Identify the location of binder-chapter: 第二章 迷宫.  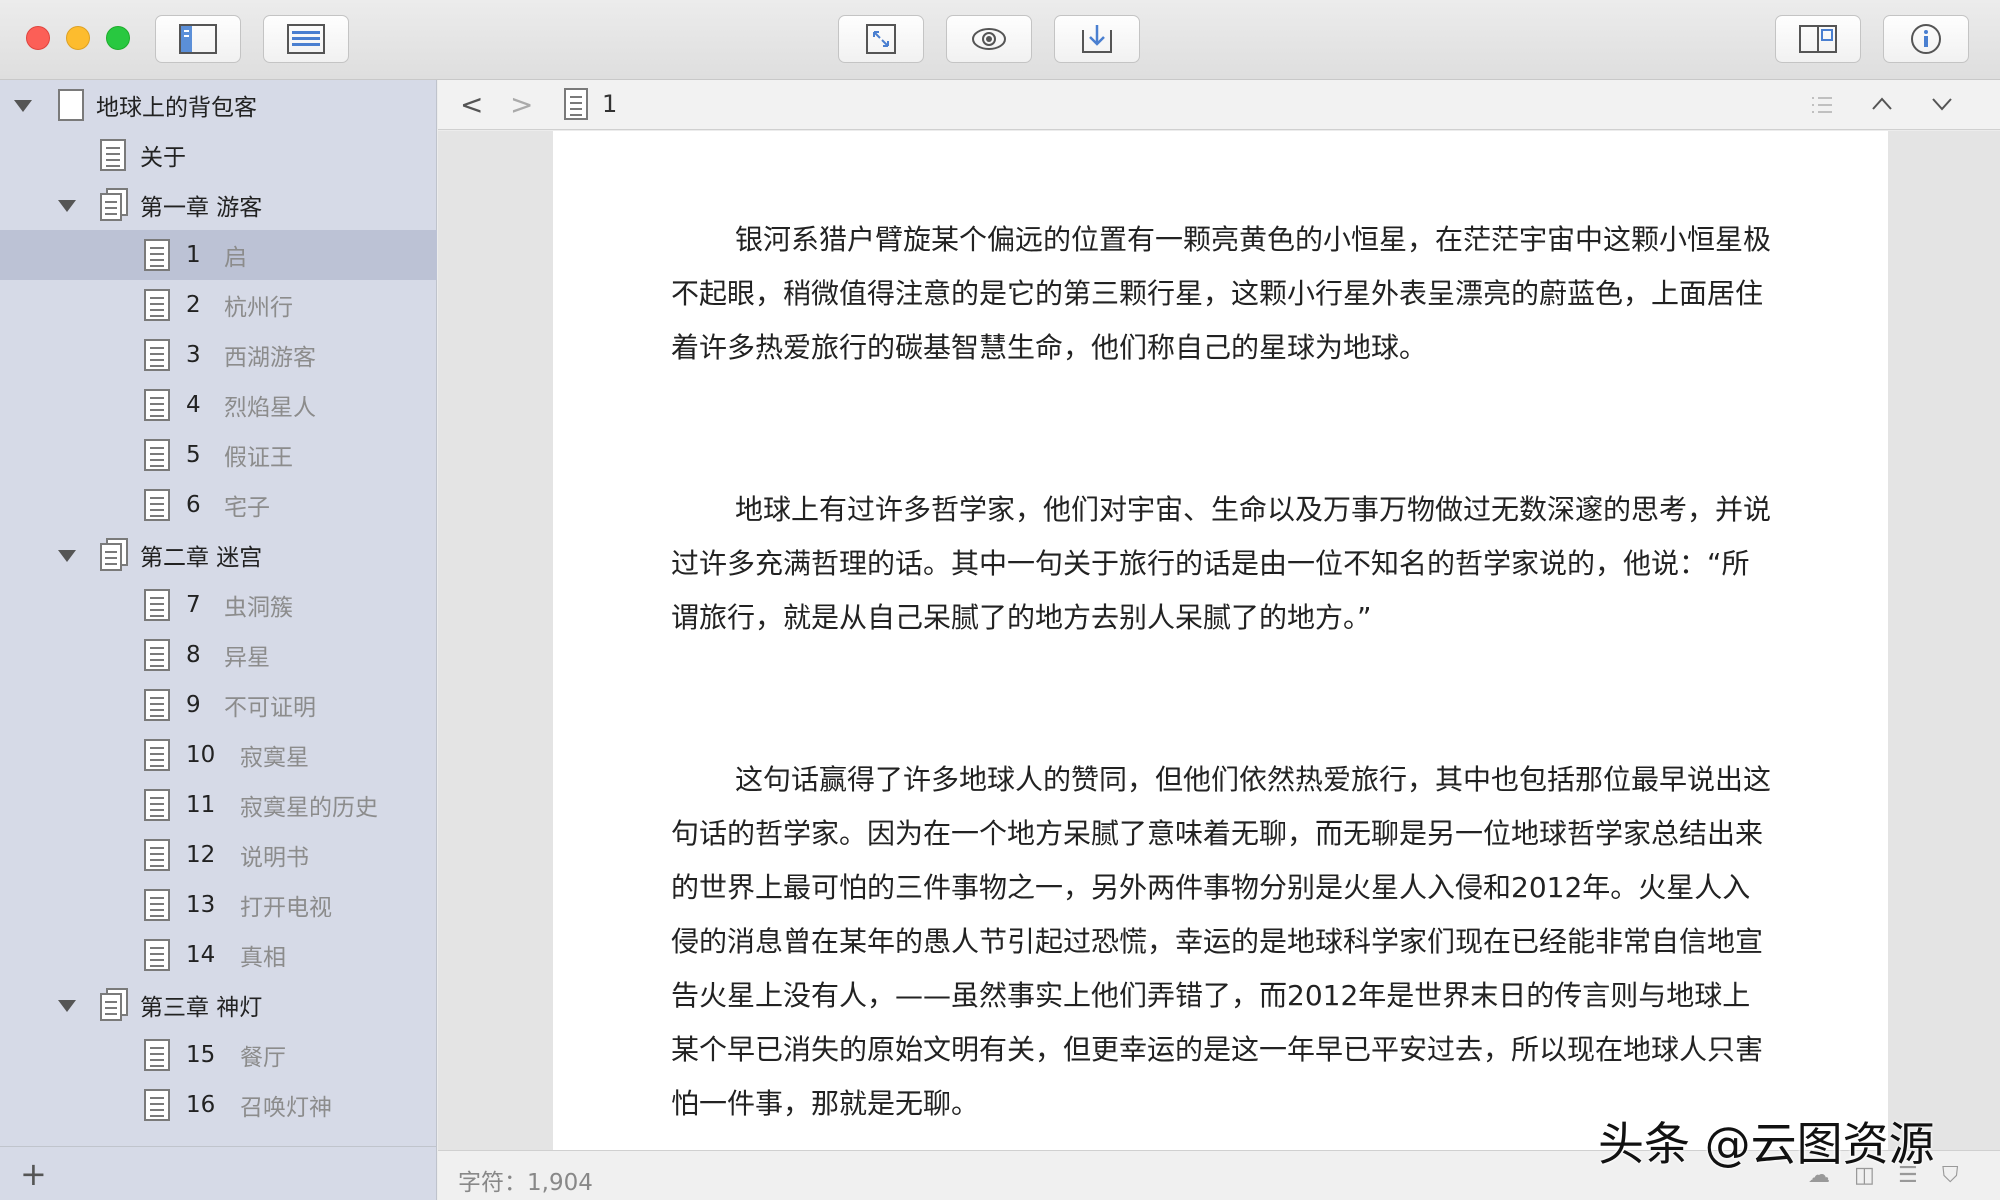
(218, 555).